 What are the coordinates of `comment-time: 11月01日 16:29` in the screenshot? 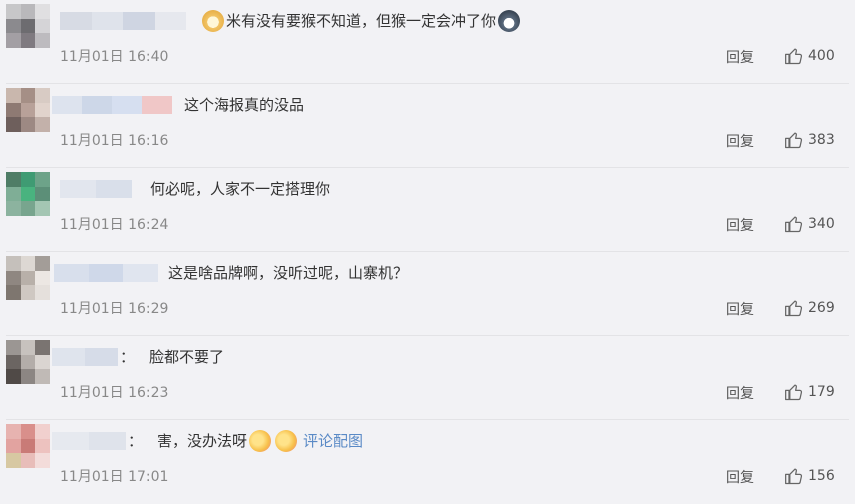 It's located at (114, 309).